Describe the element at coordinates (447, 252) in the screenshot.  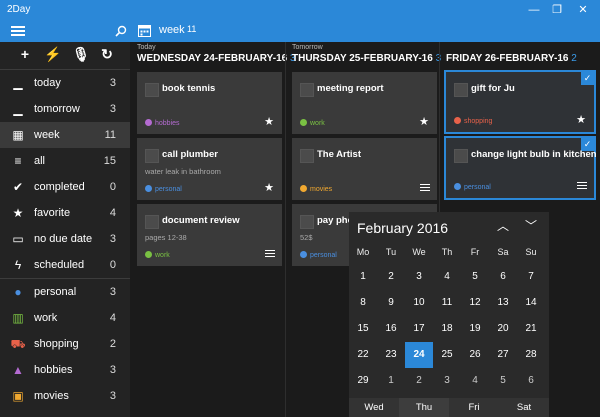
I see `weekday-label: Th` at that location.